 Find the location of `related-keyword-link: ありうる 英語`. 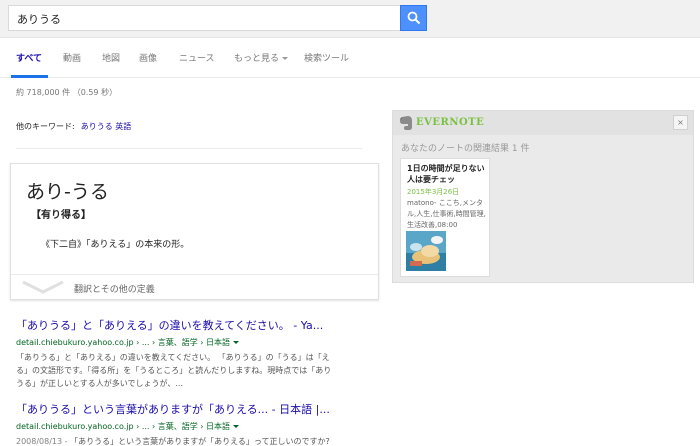

related-keyword-link: ありうる 英語 is located at coordinates (106, 126).